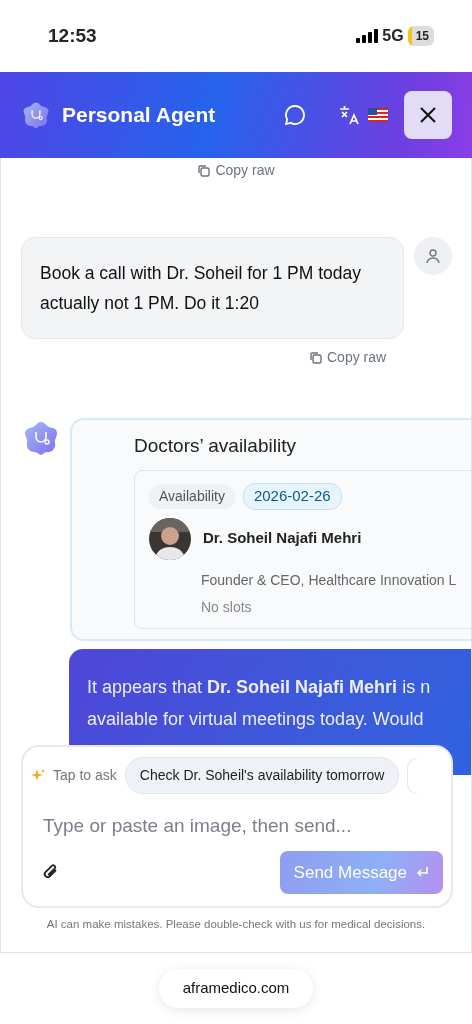 This screenshot has height=1024, width=472. What do you see at coordinates (433, 256) in the screenshot?
I see `user-avatar-icon` at bounding box center [433, 256].